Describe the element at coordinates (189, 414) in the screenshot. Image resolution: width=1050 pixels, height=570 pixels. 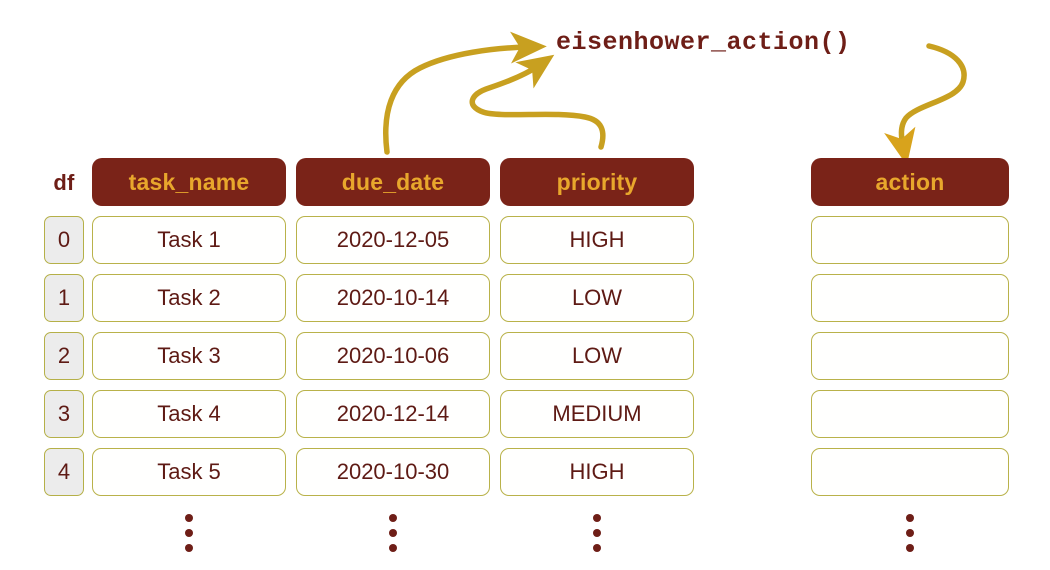
I see `cell-task-name: Task 4` at that location.